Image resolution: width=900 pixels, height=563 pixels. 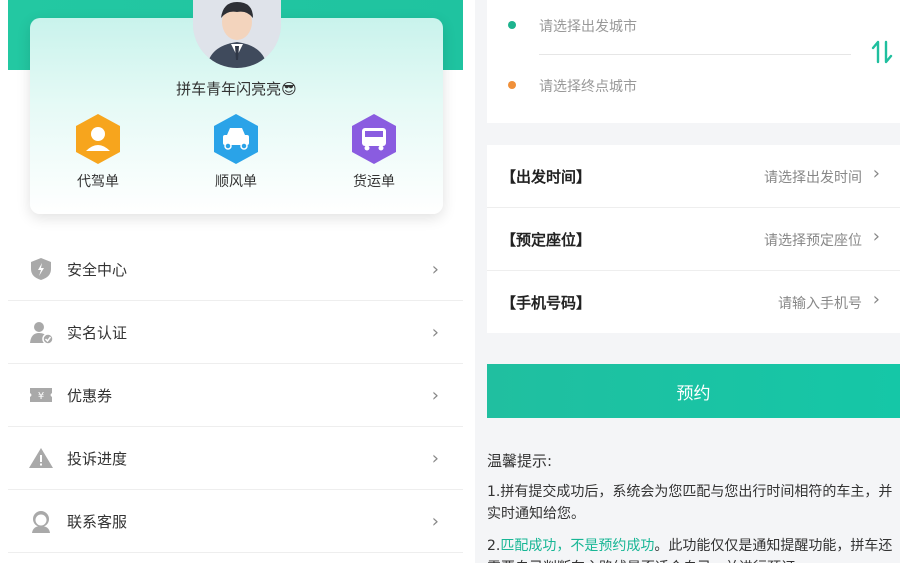 I want to click on menu-item-verification: 实名认证 ›, so click(x=235, y=332).